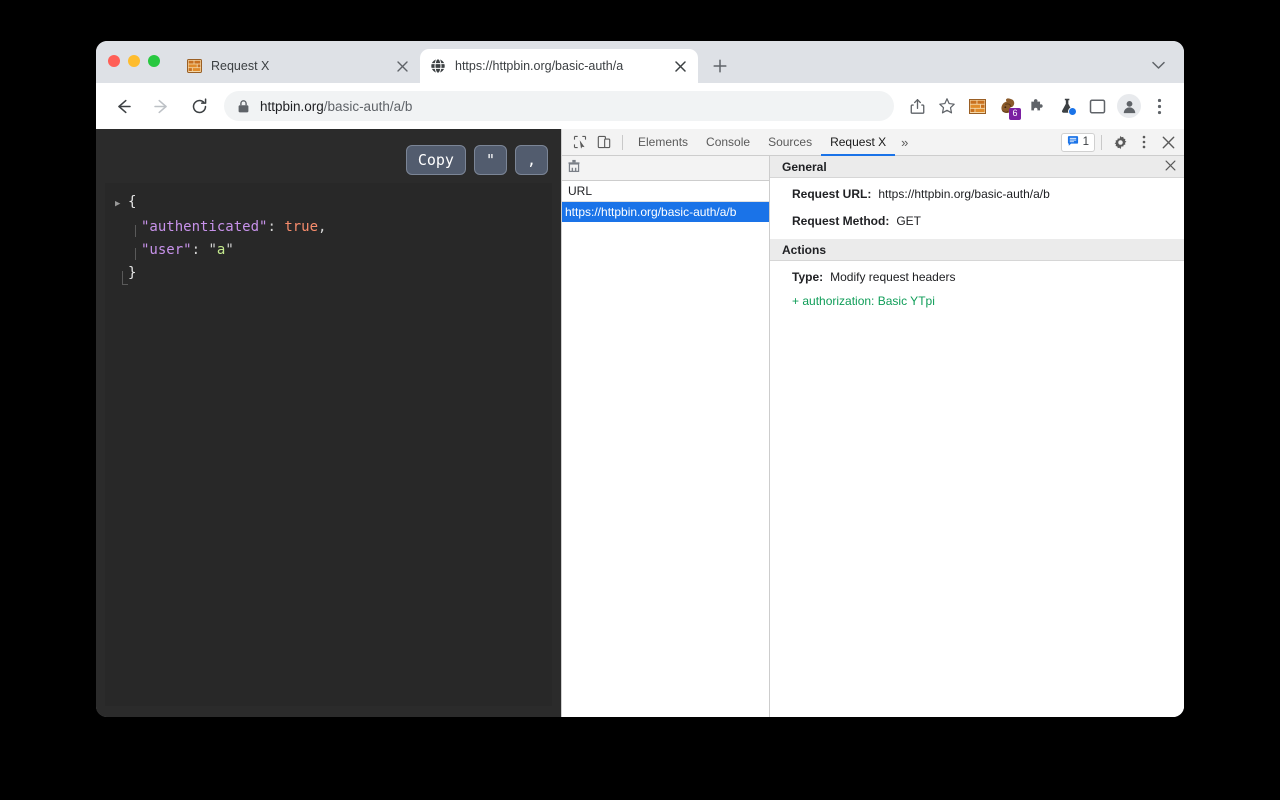 This screenshot has width=1280, height=800. I want to click on browser-tab-request-x: Request X, so click(298, 66).